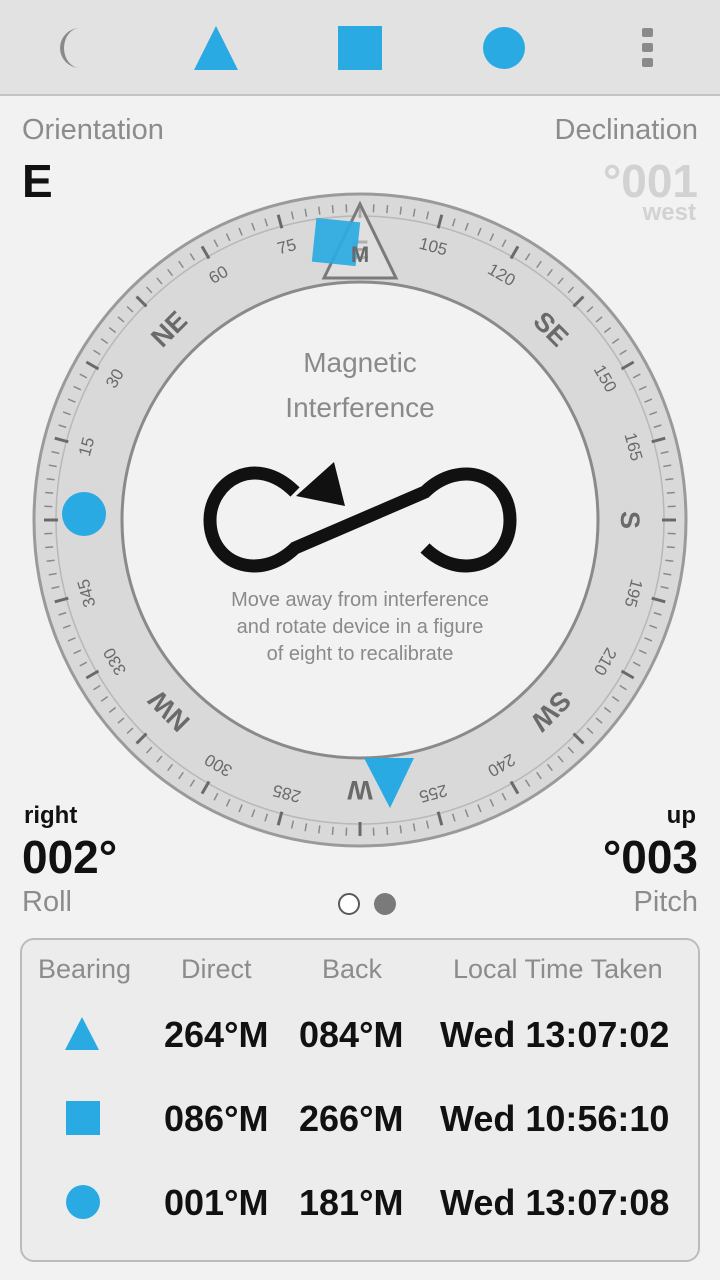 The width and height of the screenshot is (720, 1280). I want to click on orientation-label: Orientation, so click(93, 130).